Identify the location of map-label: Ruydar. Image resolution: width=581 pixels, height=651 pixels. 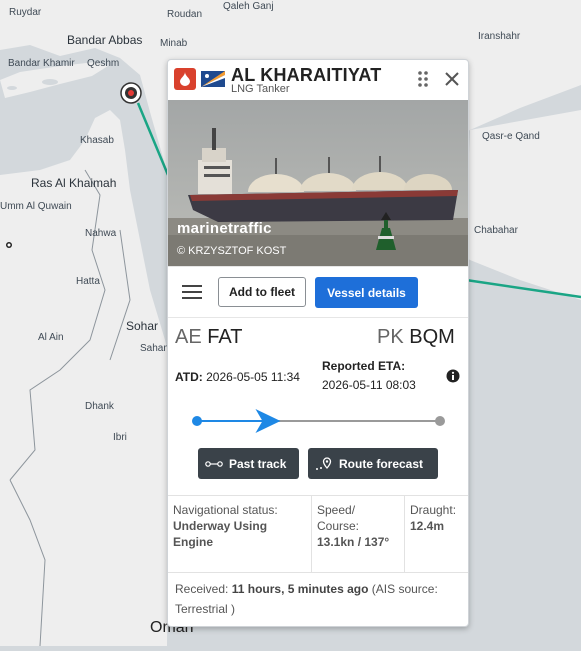
(25, 12).